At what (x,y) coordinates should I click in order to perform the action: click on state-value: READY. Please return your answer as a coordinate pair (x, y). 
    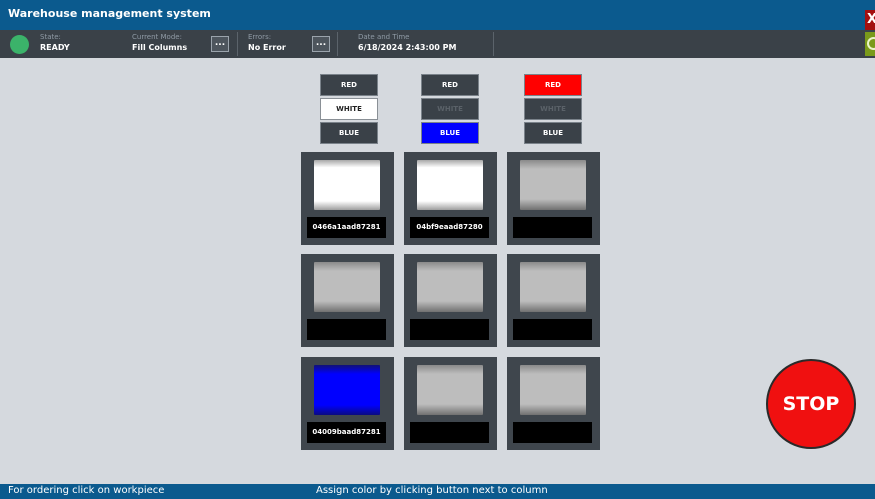
    Looking at the image, I should click on (55, 47).